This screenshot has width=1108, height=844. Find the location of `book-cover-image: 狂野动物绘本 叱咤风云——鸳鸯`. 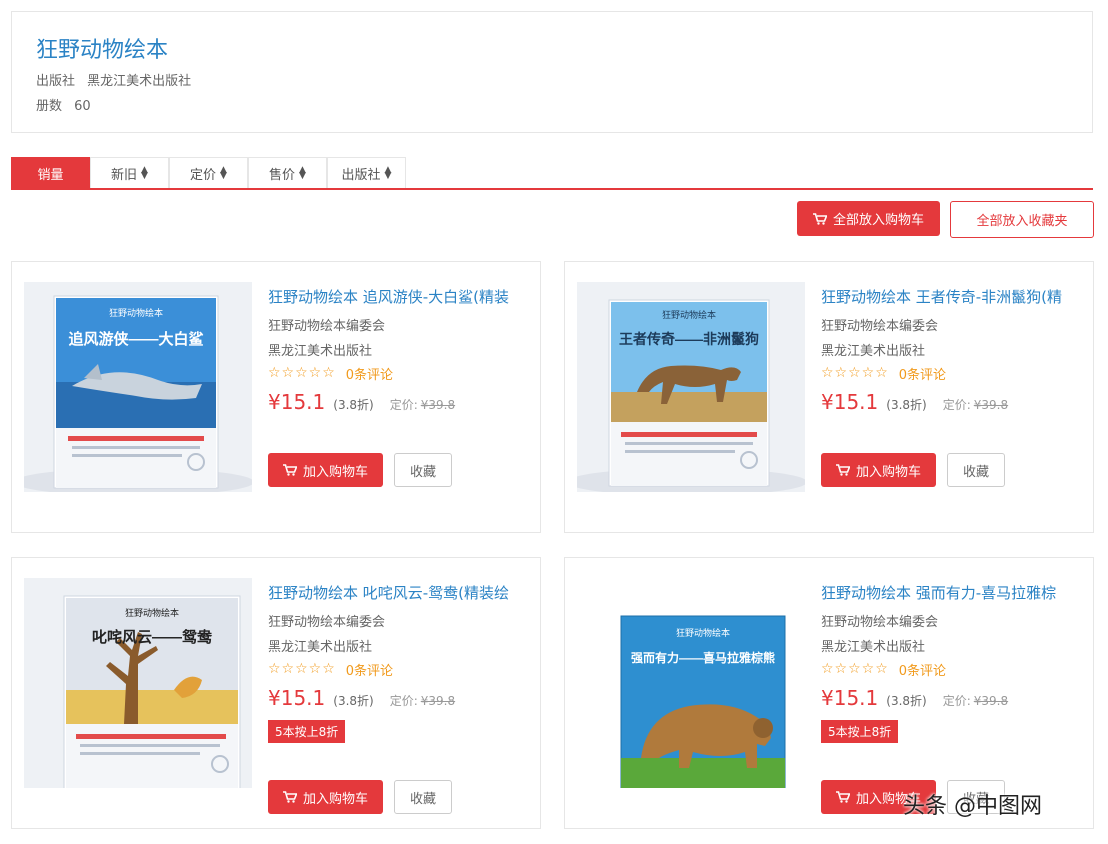

book-cover-image: 狂野动物绘本 叱咤风云——鸳鸯 is located at coordinates (138, 683).